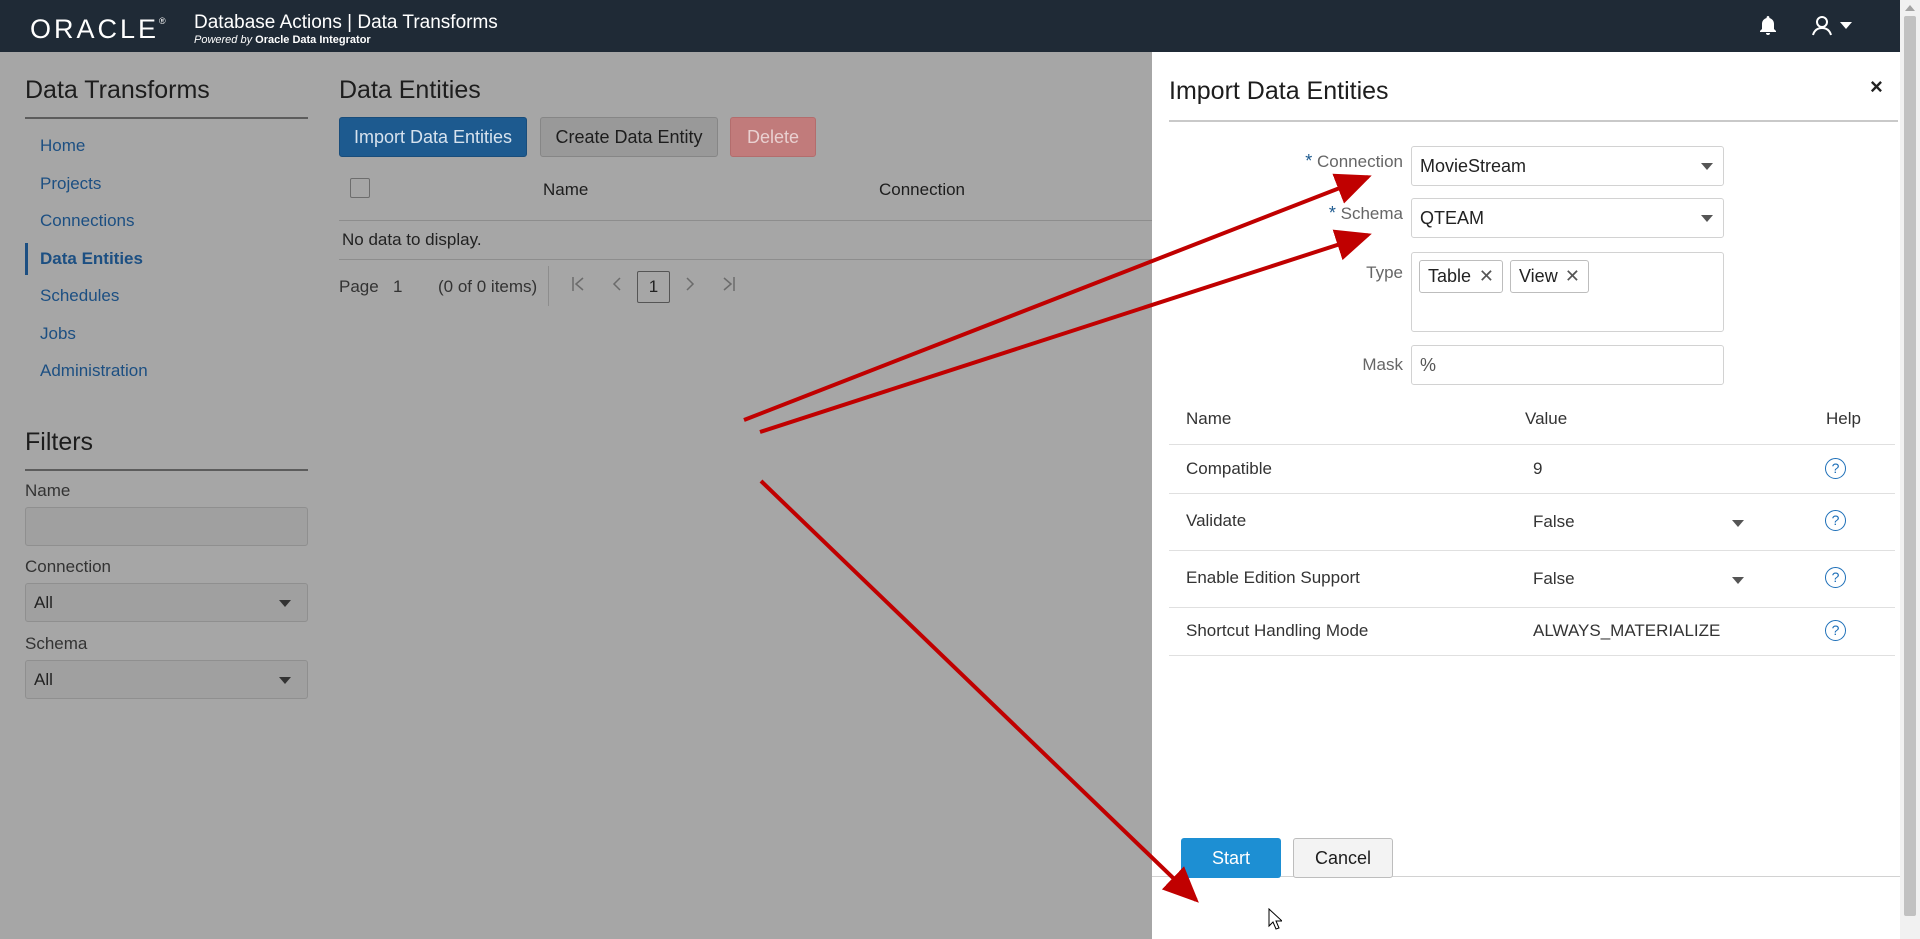 The width and height of the screenshot is (1920, 939). I want to click on sidebar-title: Data Transforms, so click(117, 90).